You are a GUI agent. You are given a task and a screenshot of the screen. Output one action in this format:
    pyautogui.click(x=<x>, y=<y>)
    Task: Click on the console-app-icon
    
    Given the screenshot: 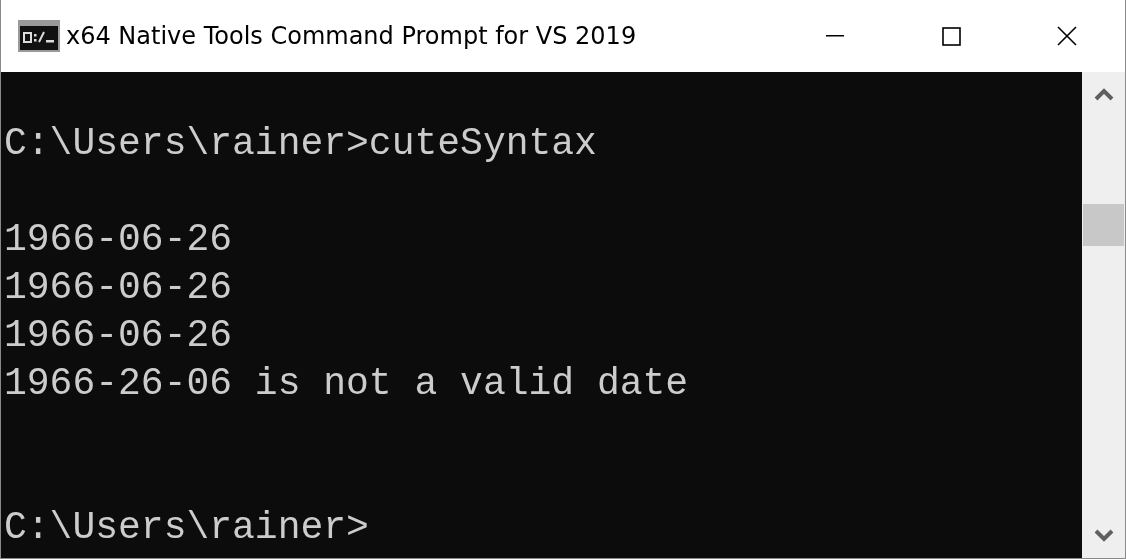 What is the action you would take?
    pyautogui.click(x=39, y=36)
    